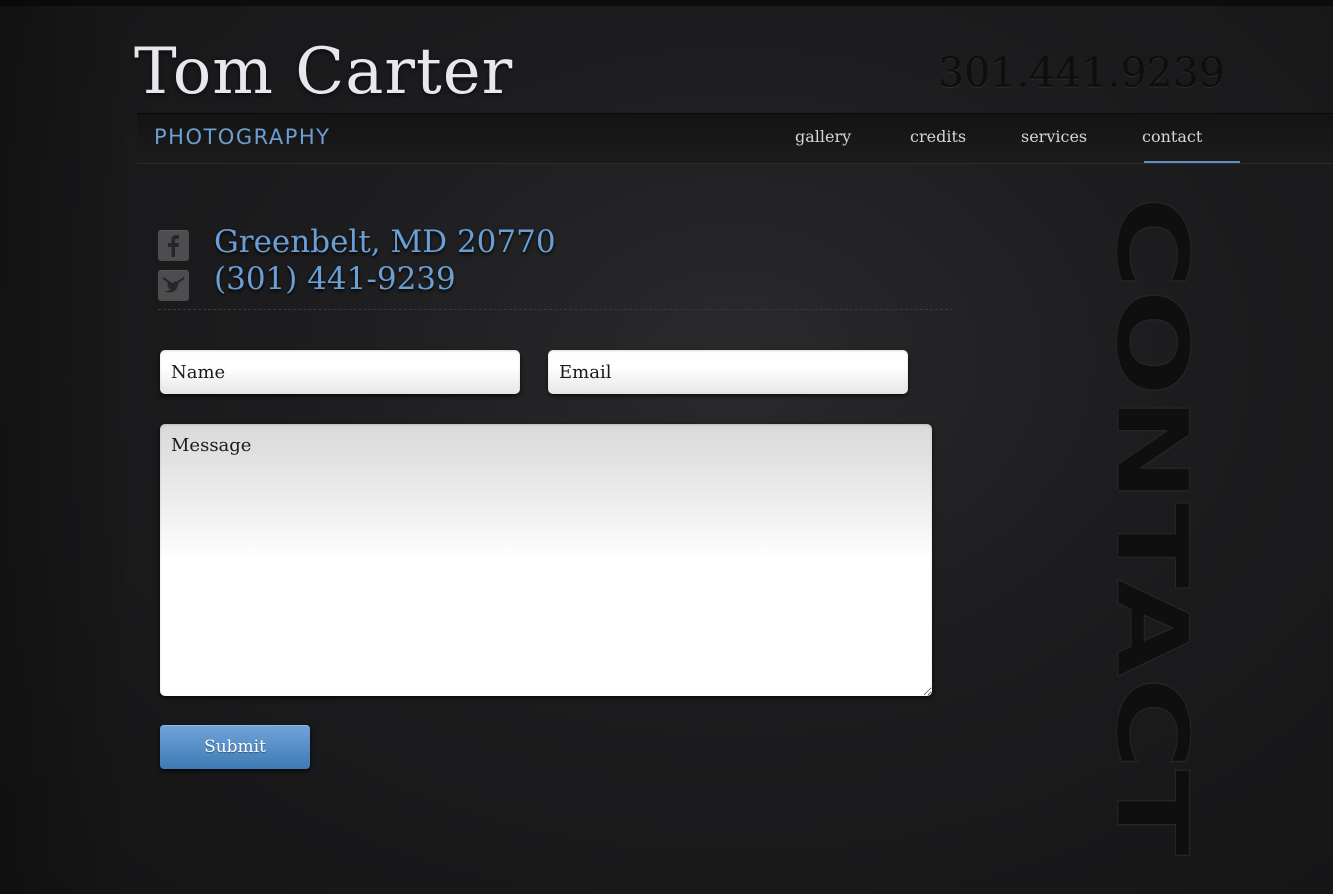  I want to click on twitter-icon, so click(173, 285).